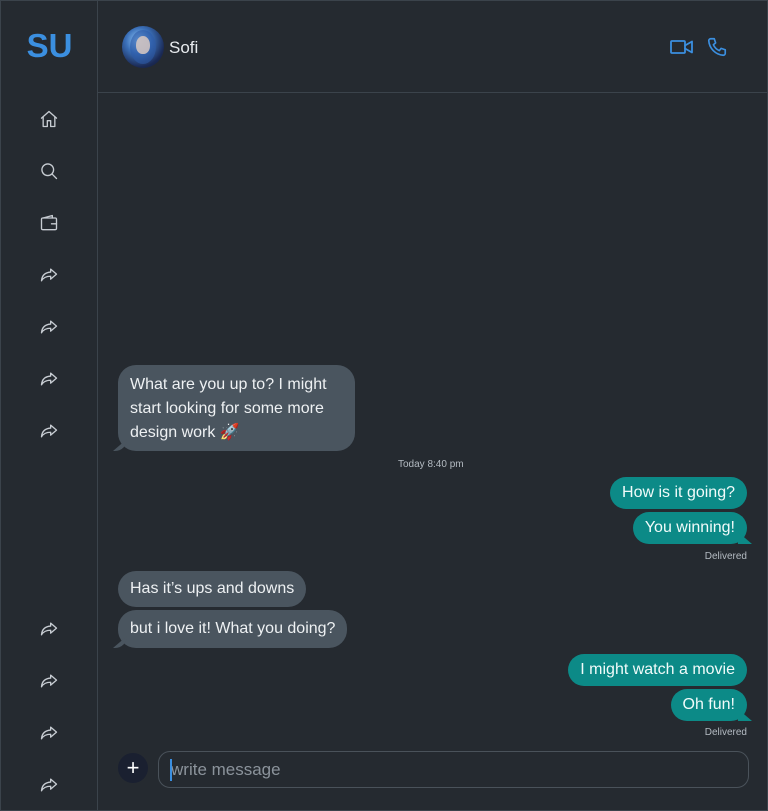 This screenshot has width=768, height=811. Describe the element at coordinates (227, 408) in the screenshot. I see `message-line: start looking for some more` at that location.